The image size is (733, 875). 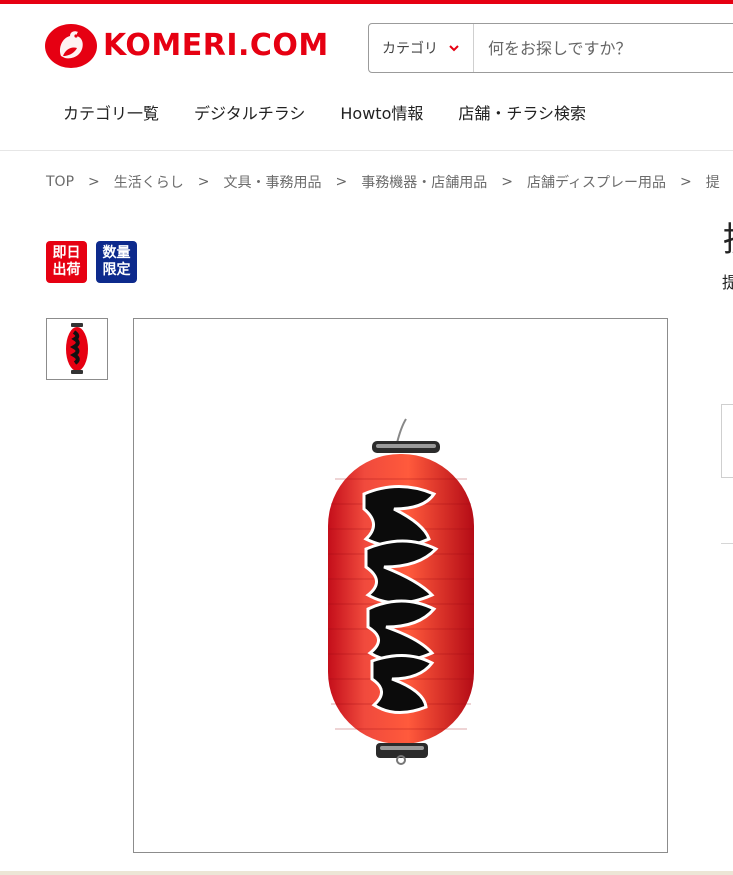 I want to click on product-title: 提, so click(x=728, y=236).